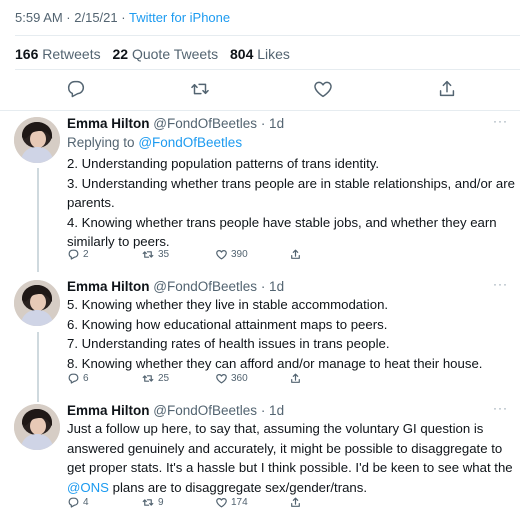 This screenshot has width=520, height=520. I want to click on like-button: 174, so click(231, 502).